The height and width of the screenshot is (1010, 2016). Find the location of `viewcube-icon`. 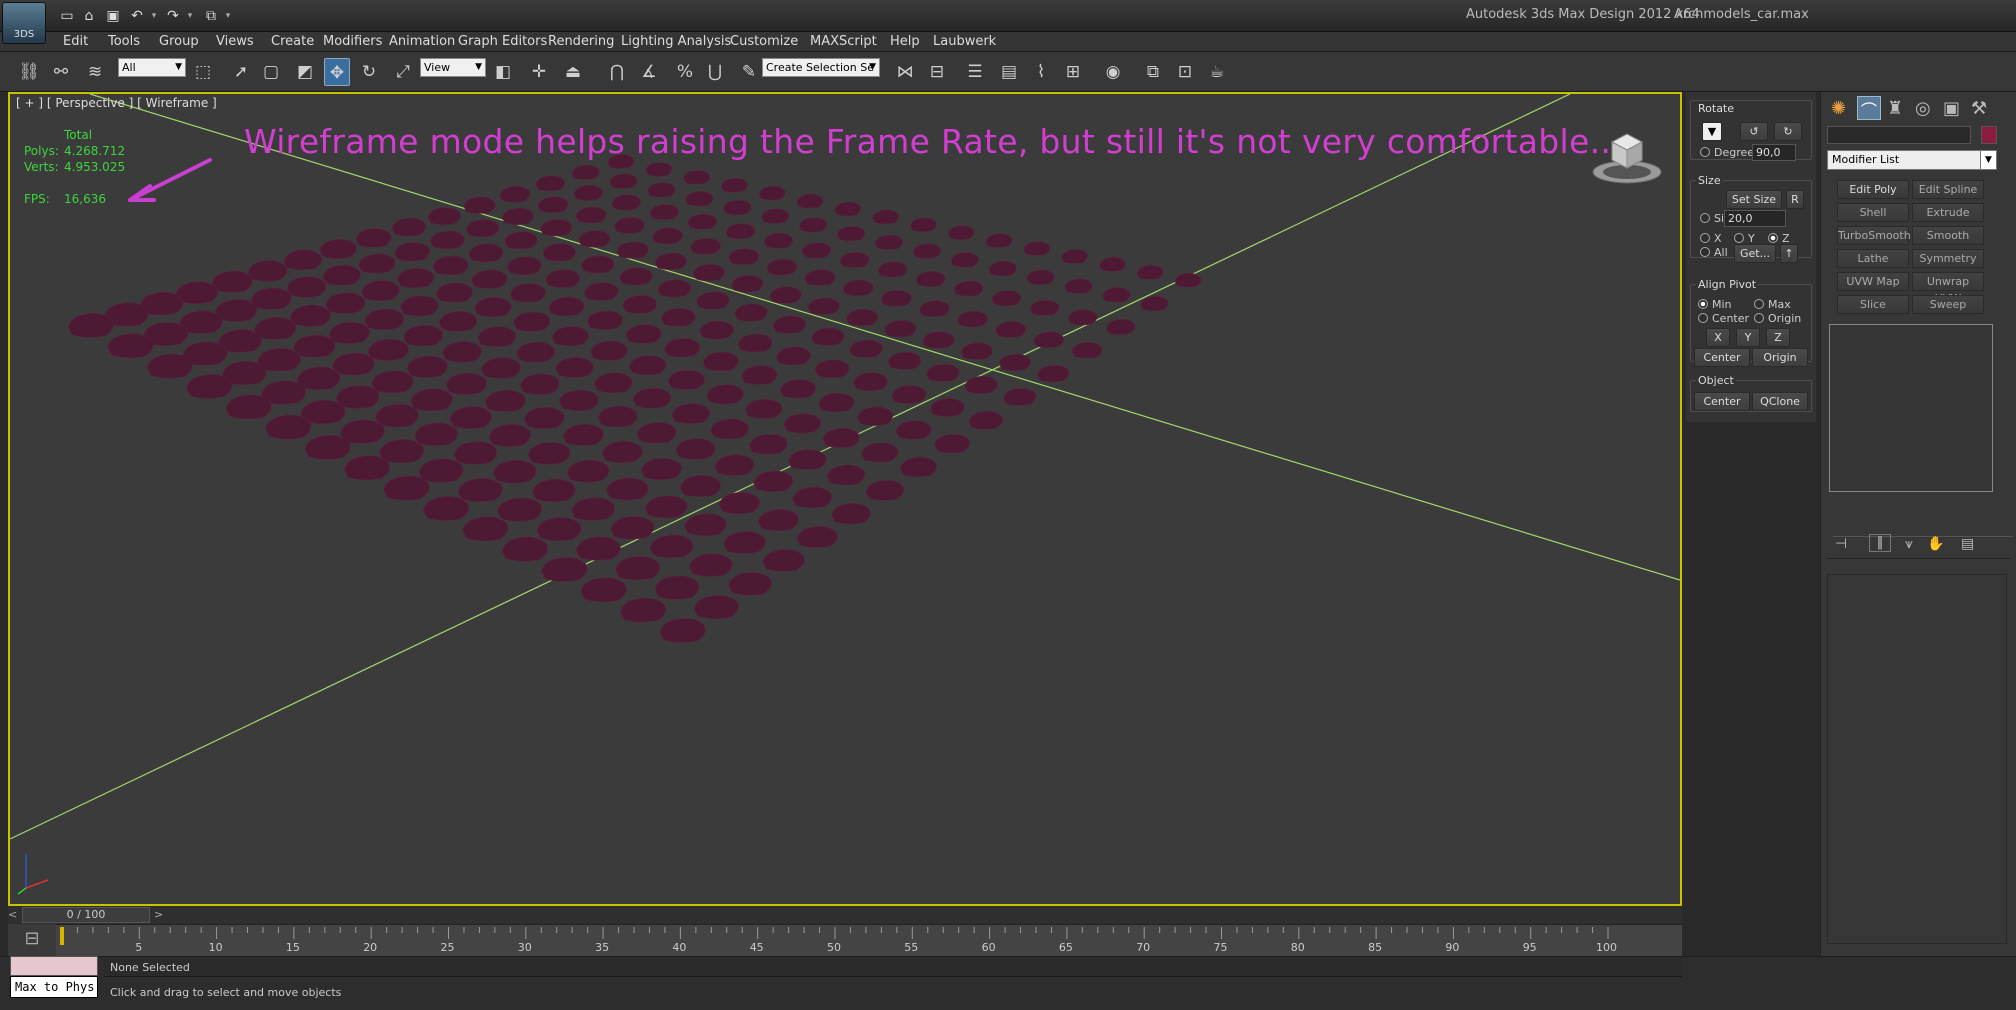

viewcube-icon is located at coordinates (1627, 156).